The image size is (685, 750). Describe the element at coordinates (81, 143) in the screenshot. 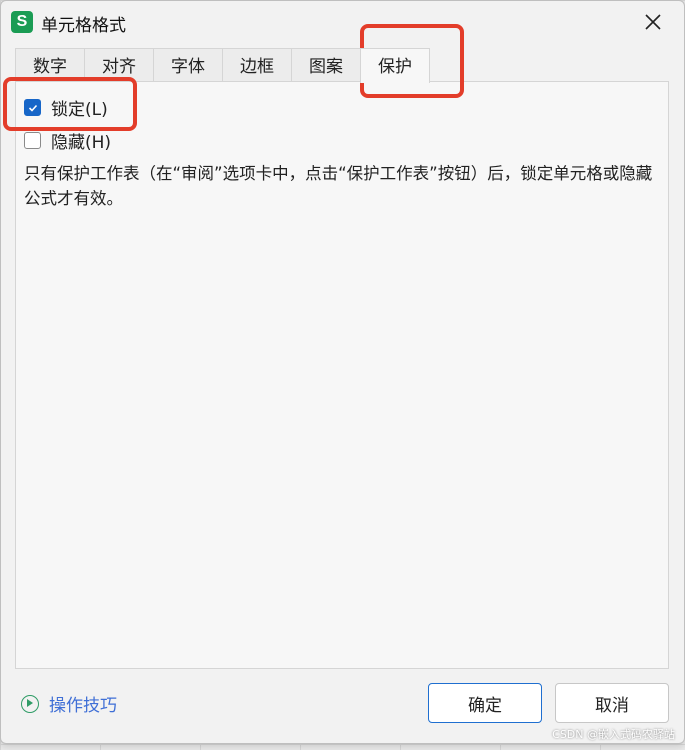

I see `hidden-label: 隐藏(H)` at that location.